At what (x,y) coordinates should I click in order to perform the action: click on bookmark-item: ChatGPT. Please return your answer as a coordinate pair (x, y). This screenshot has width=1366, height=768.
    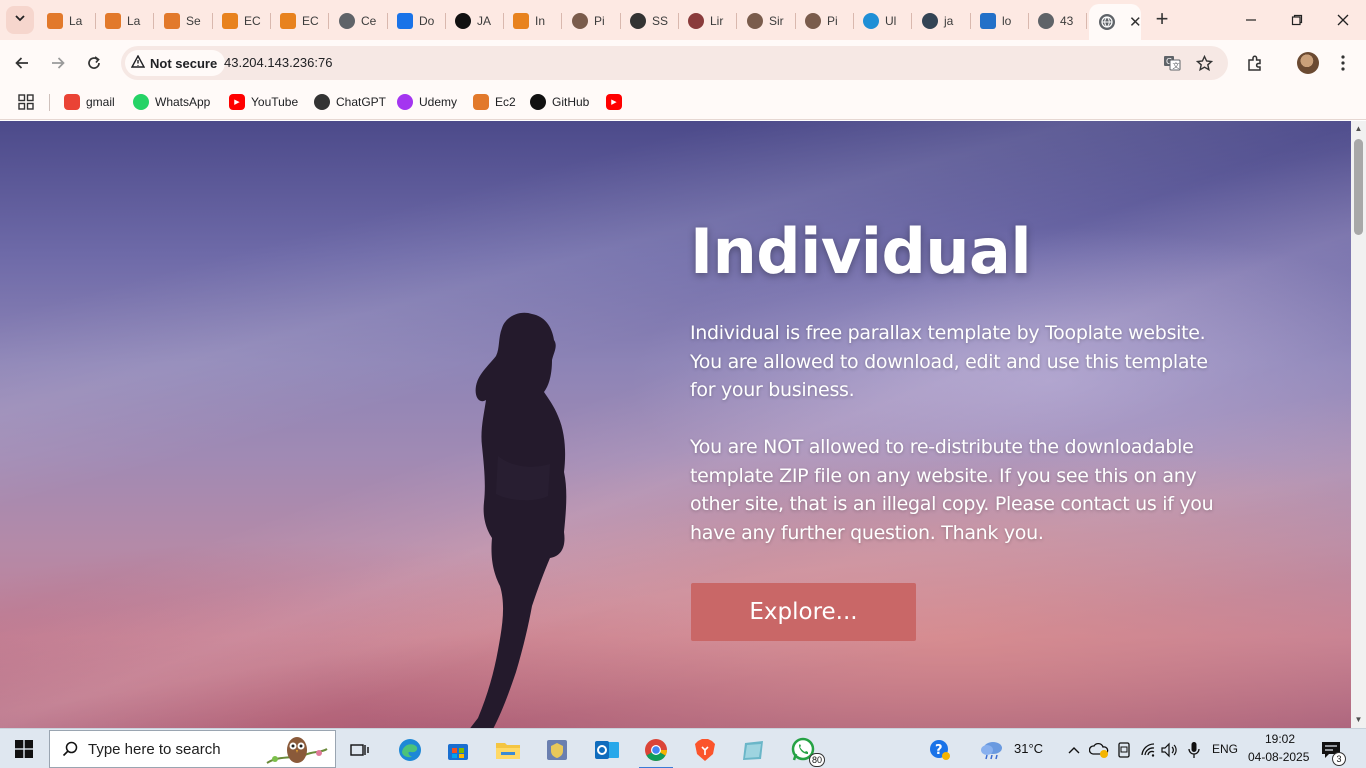
    Looking at the image, I should click on (350, 102).